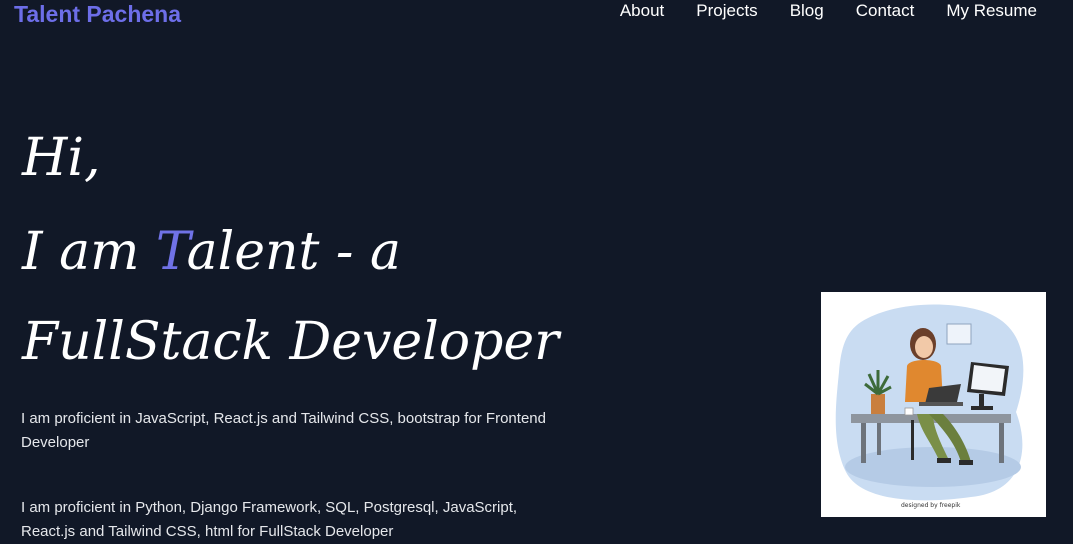 This screenshot has width=1073, height=544. Describe the element at coordinates (89, 252) in the screenshot. I see `hero-intro-prefix: I am` at that location.